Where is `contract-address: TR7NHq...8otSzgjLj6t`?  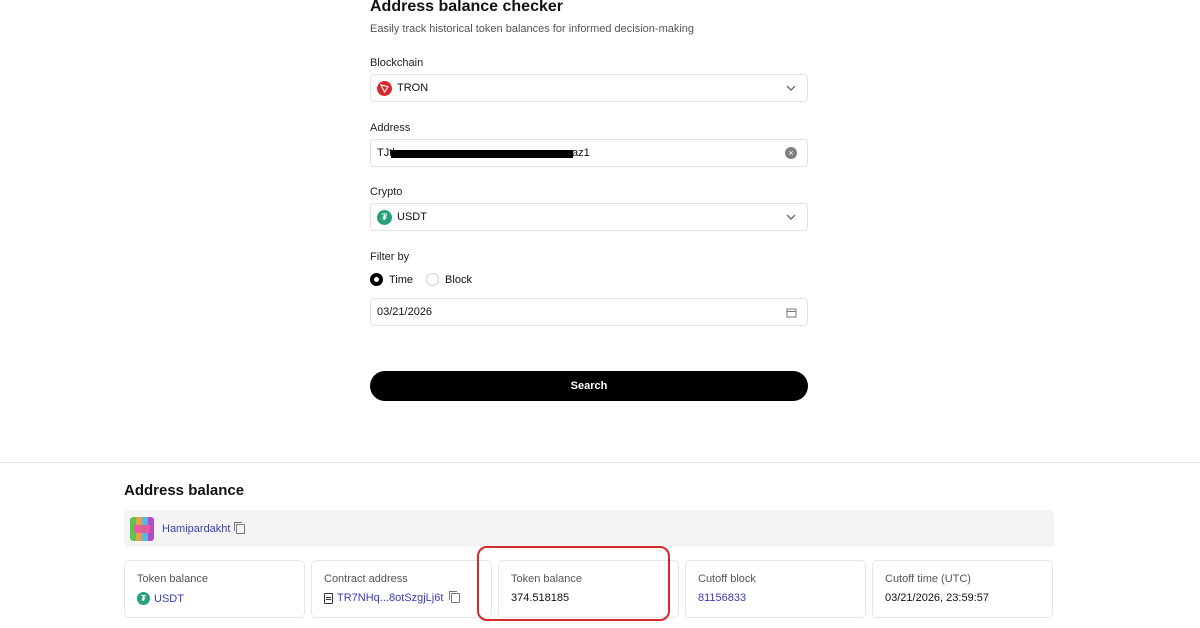 contract-address: TR7NHq...8otSzgjLj6t is located at coordinates (390, 598).